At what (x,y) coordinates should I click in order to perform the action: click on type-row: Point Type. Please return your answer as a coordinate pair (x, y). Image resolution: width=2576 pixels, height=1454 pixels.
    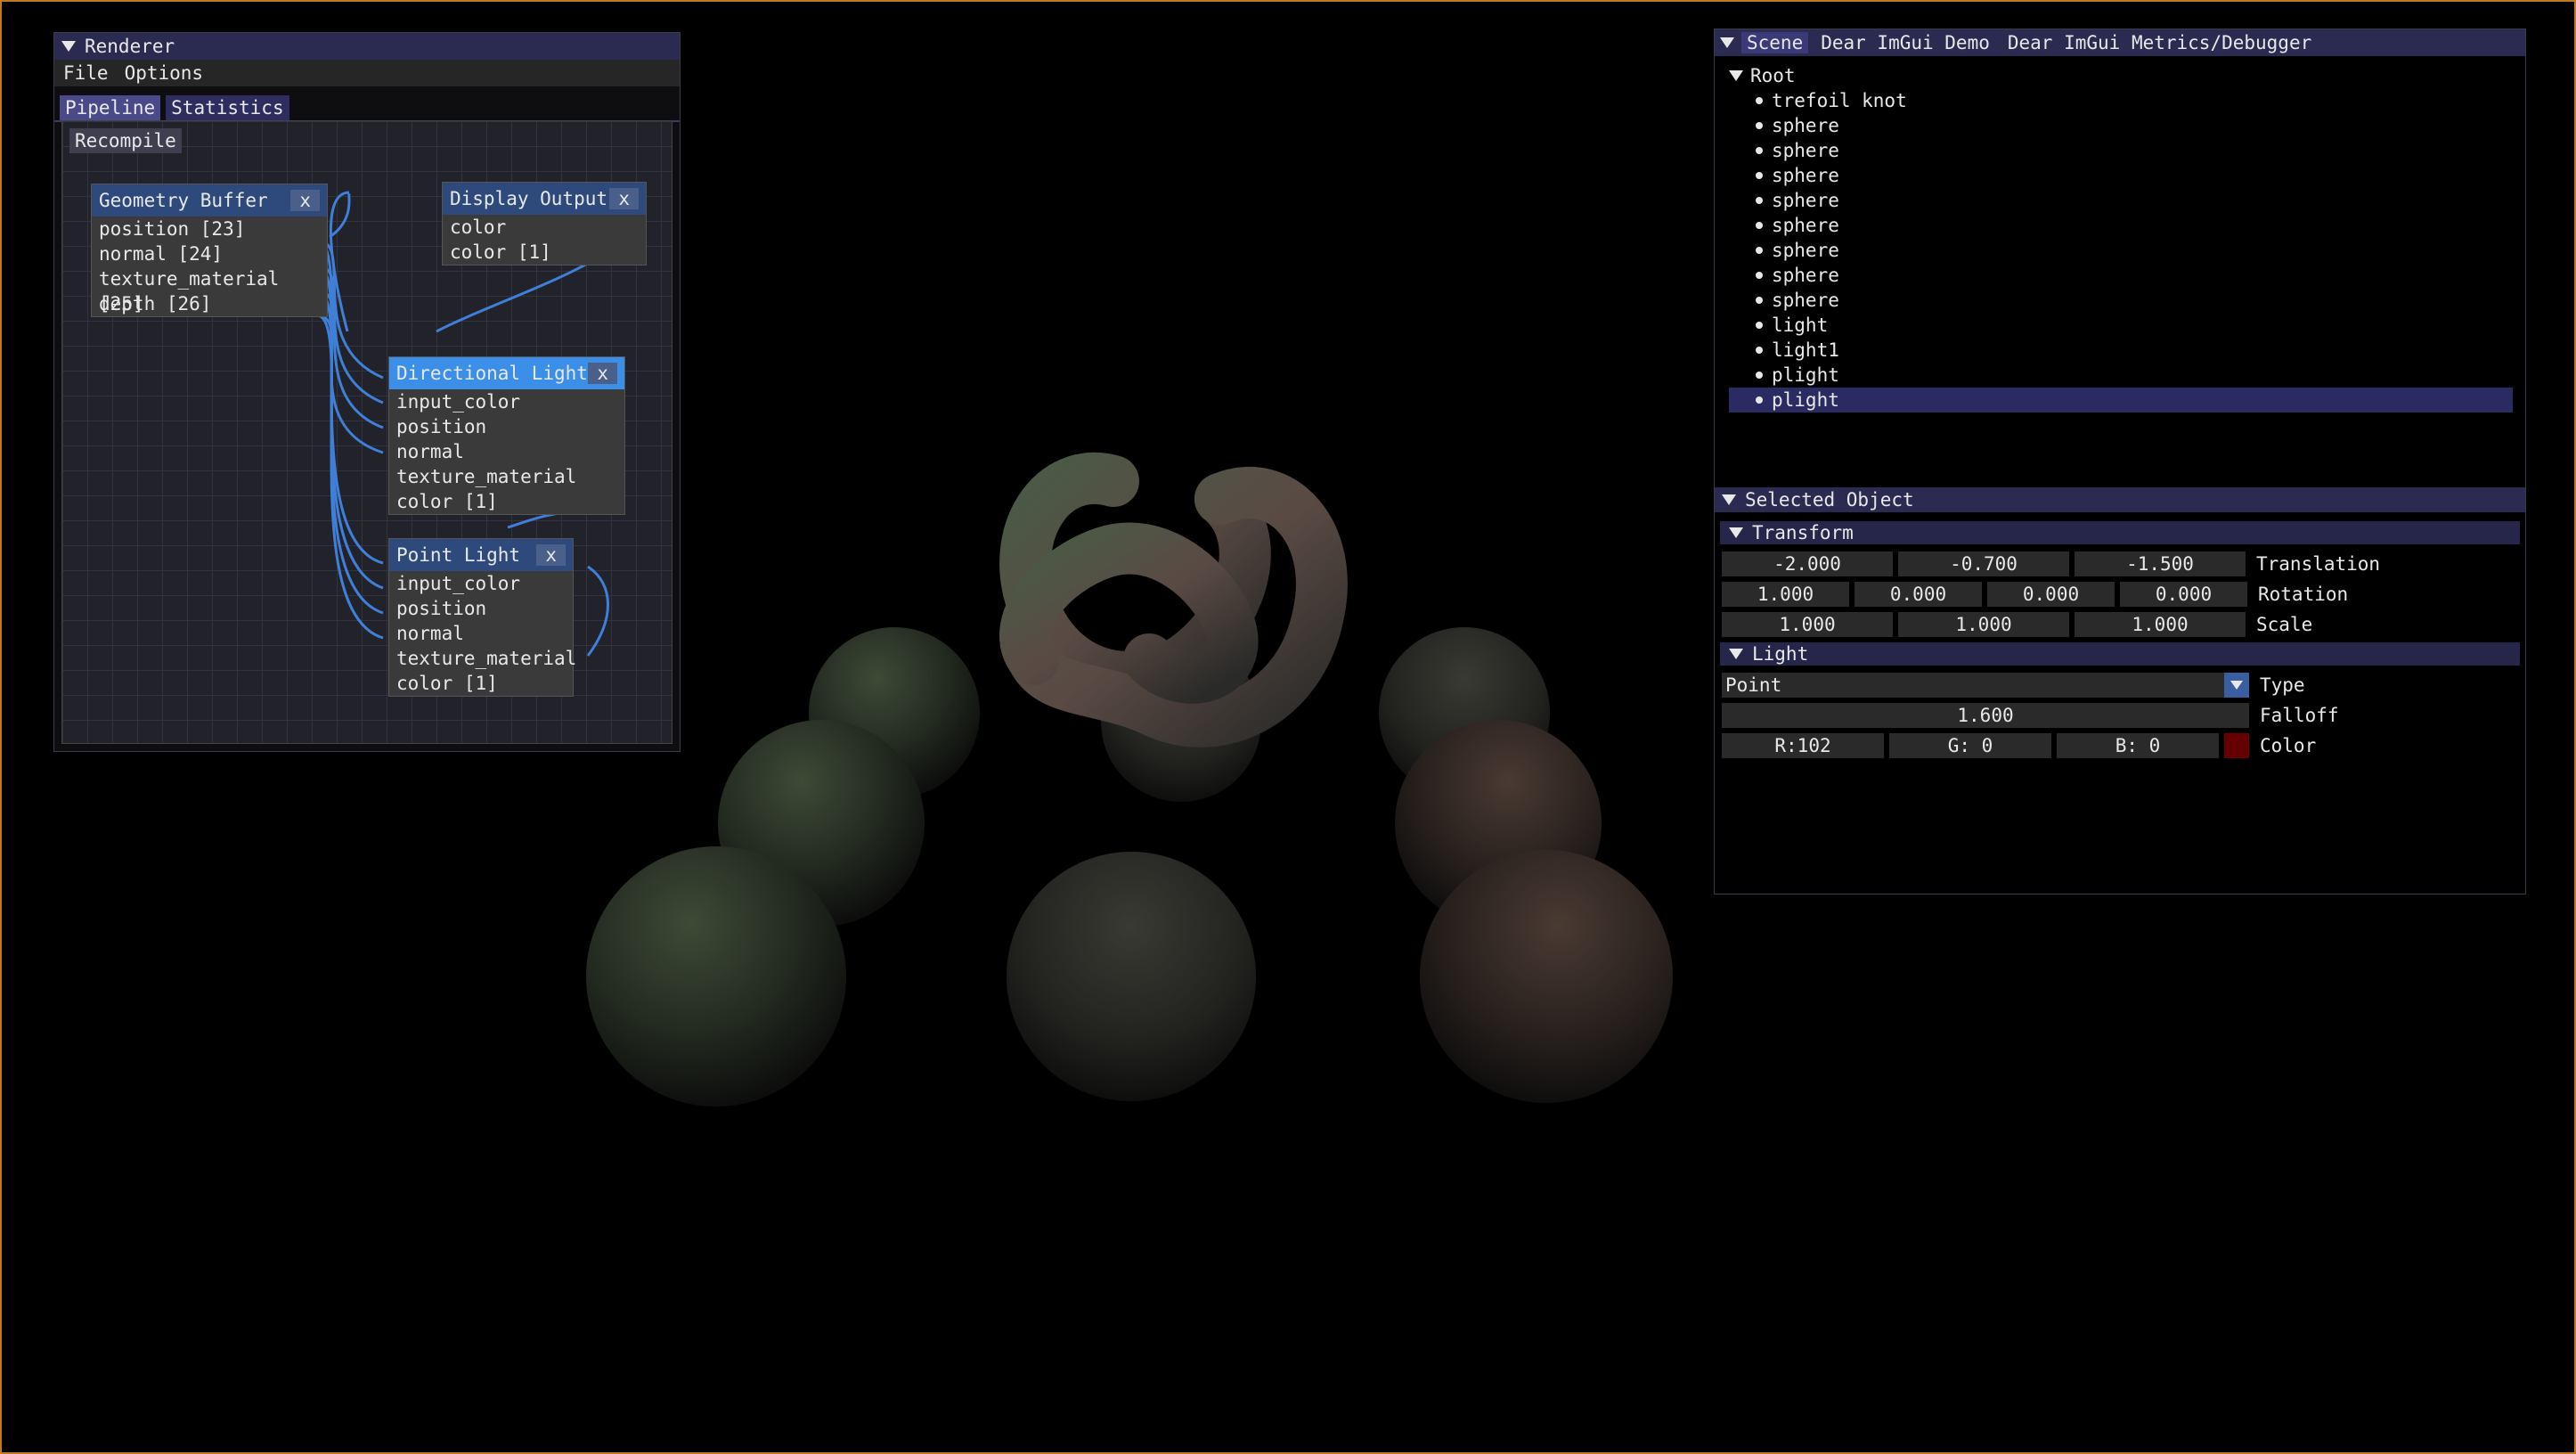
    Looking at the image, I should click on (2014, 685).